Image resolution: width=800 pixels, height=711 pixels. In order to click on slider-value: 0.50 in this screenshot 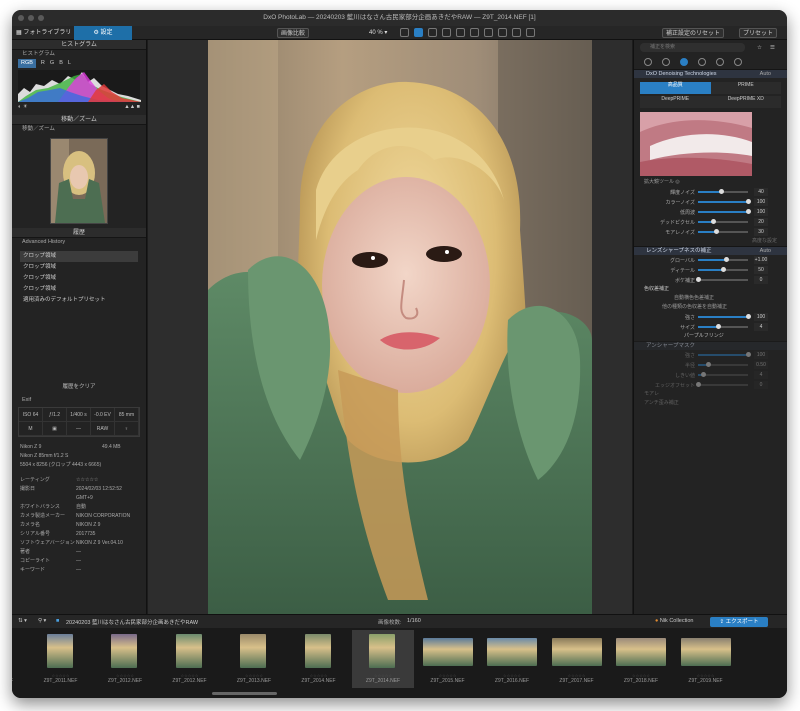, I will do `click(761, 365)`.